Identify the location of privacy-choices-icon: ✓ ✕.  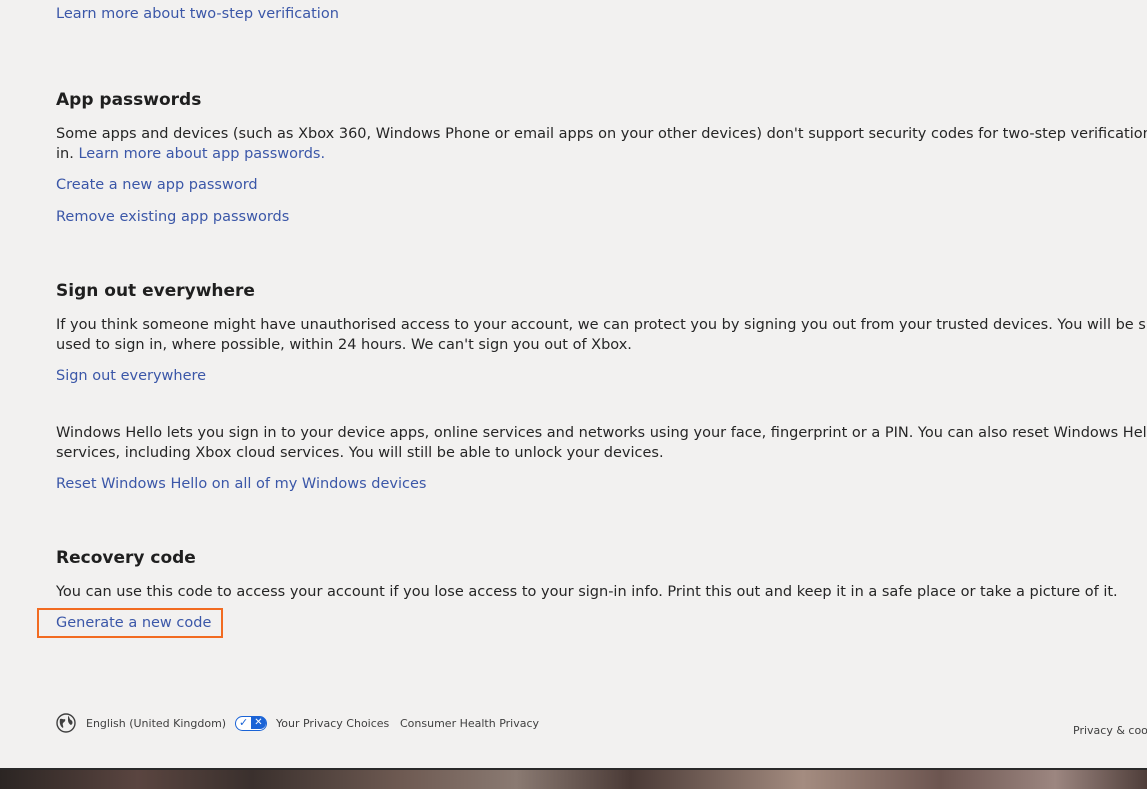
(251, 723).